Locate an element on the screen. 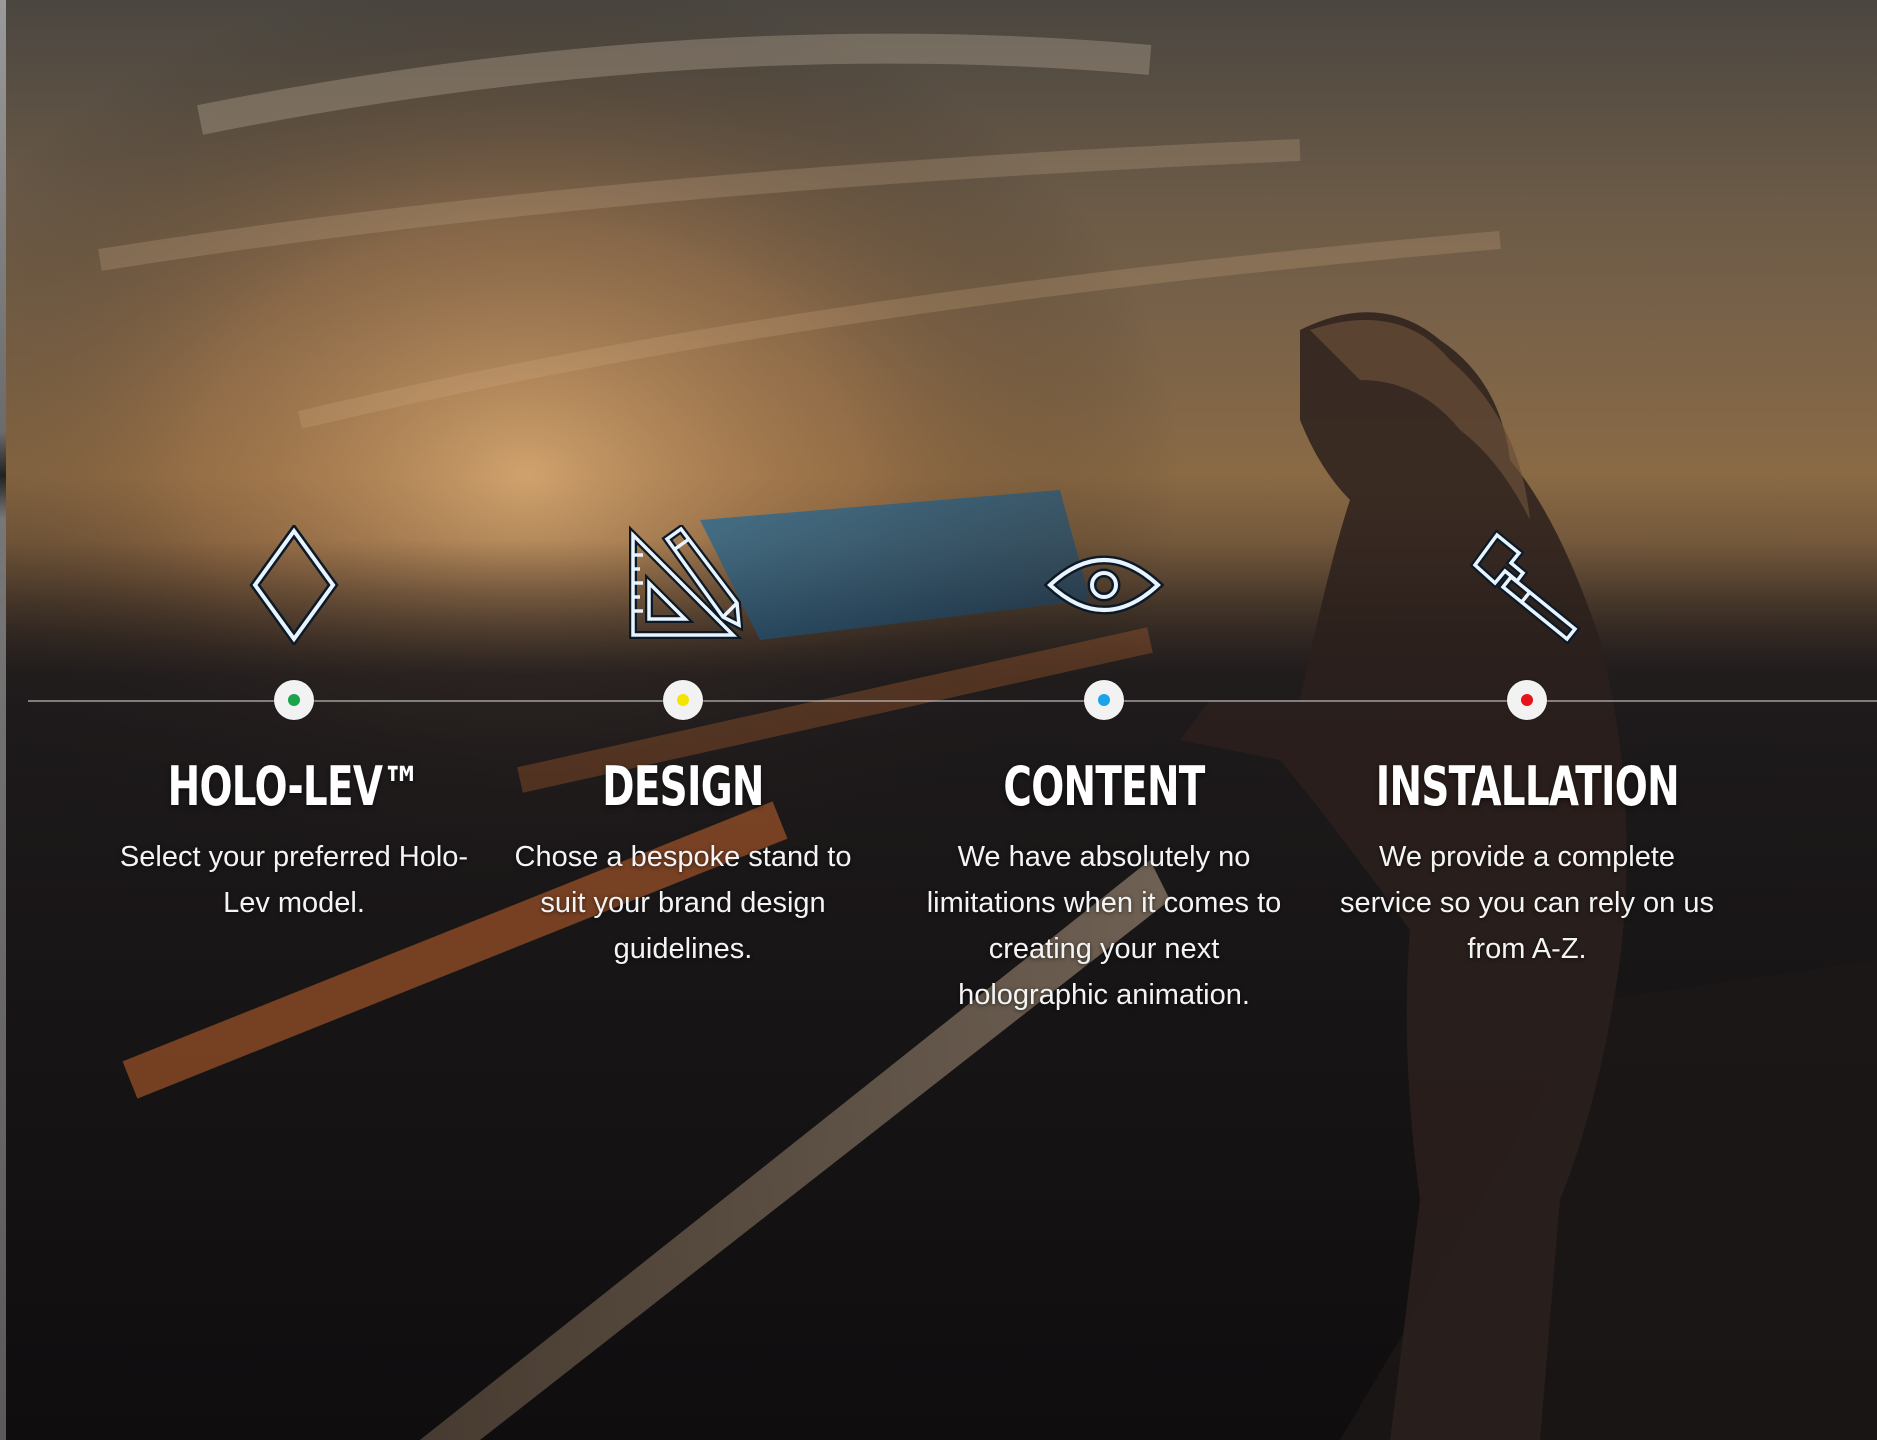 This screenshot has width=1877, height=1440. step-title: CONTENT is located at coordinates (1104, 786).